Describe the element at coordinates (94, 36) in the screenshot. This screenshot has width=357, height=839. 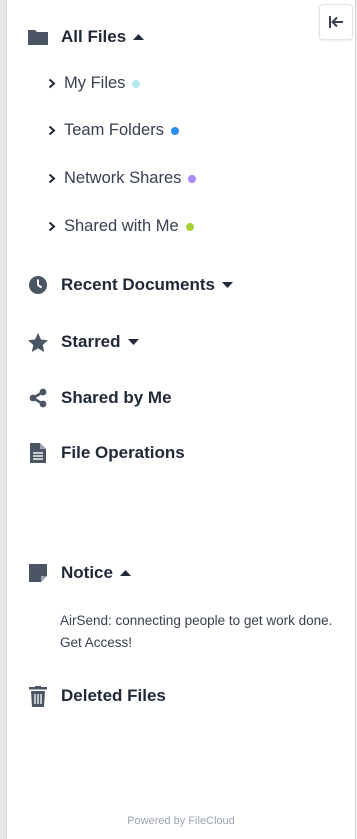
I see `nav-all-files-label: All Files` at that location.